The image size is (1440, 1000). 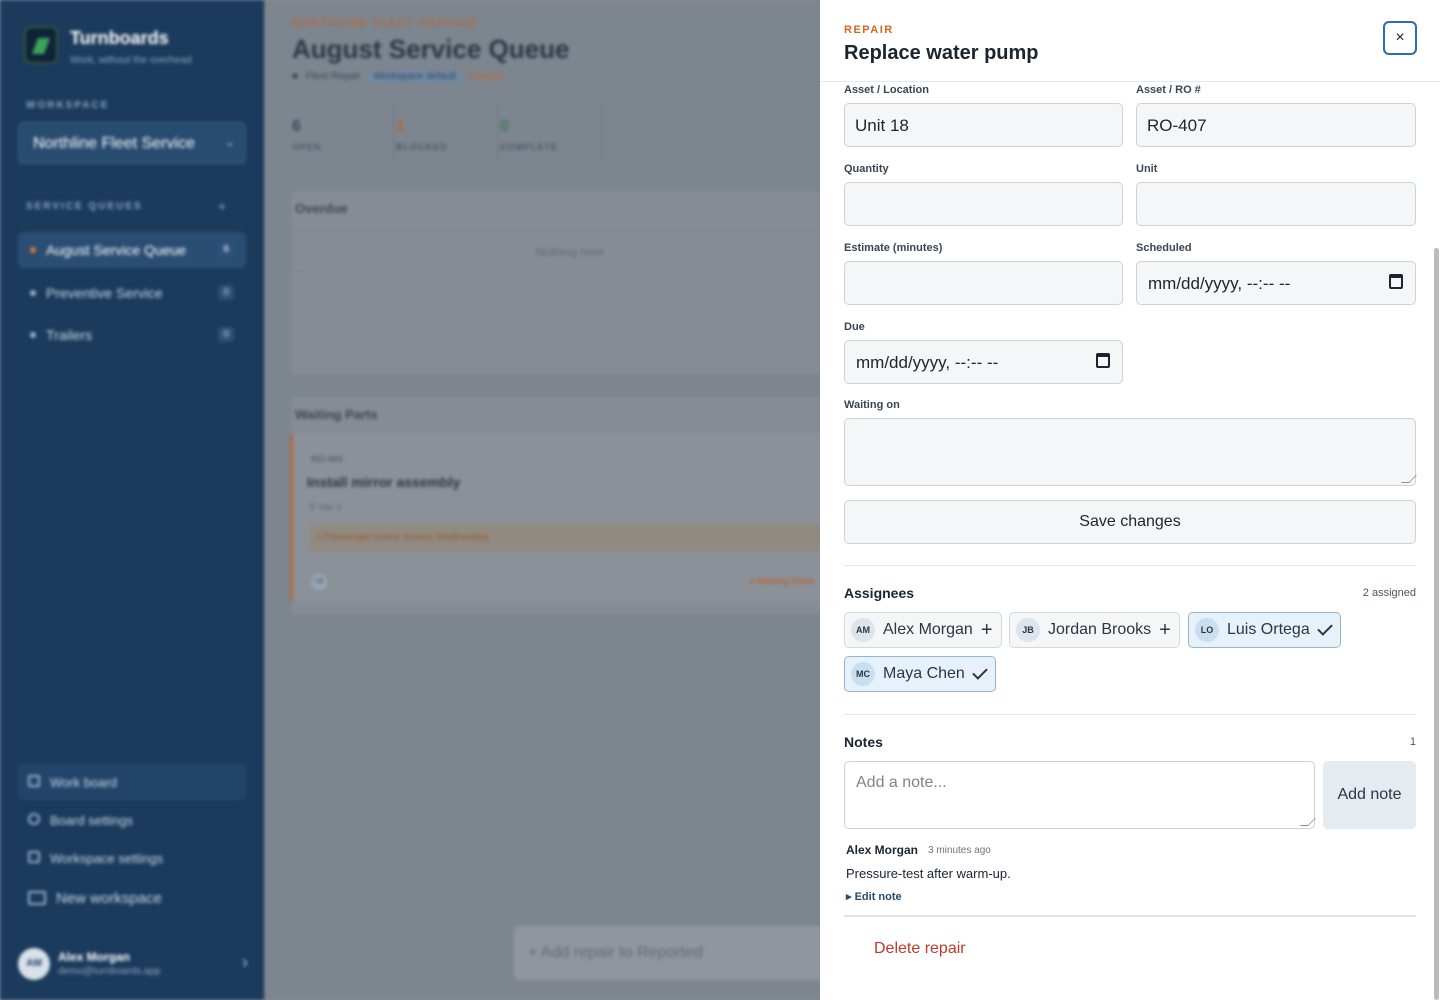 I want to click on stats-bar: 6 OPEN 1 BLOCKED 0 COMPLETE, so click(x=446, y=132).